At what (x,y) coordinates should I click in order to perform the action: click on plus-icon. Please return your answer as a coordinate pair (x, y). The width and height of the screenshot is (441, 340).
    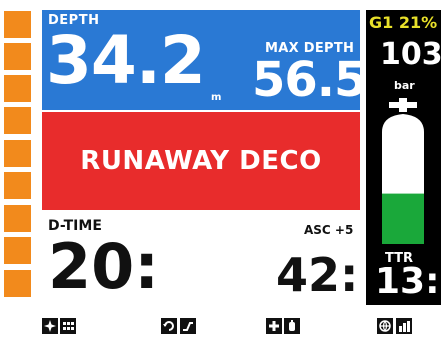
    Looking at the image, I should click on (274, 326).